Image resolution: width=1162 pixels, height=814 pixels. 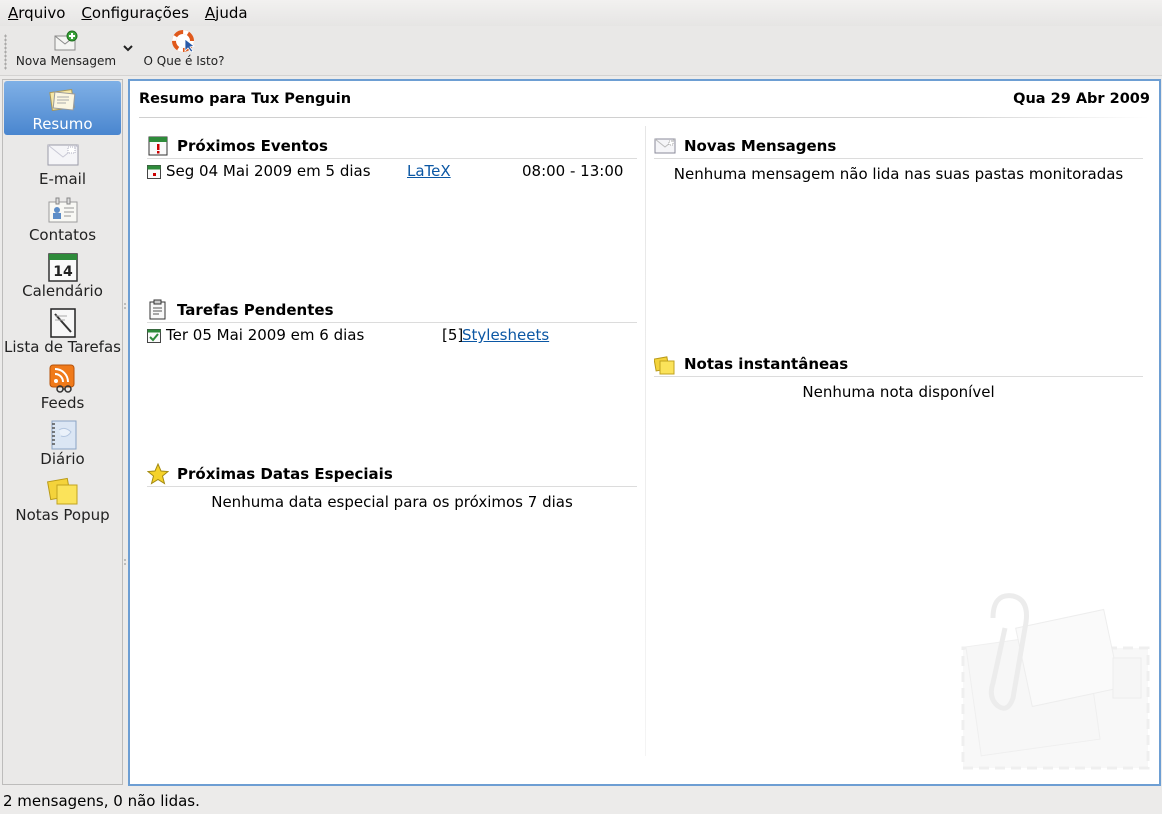 I want to click on chevron-down-icon, so click(x=128, y=48).